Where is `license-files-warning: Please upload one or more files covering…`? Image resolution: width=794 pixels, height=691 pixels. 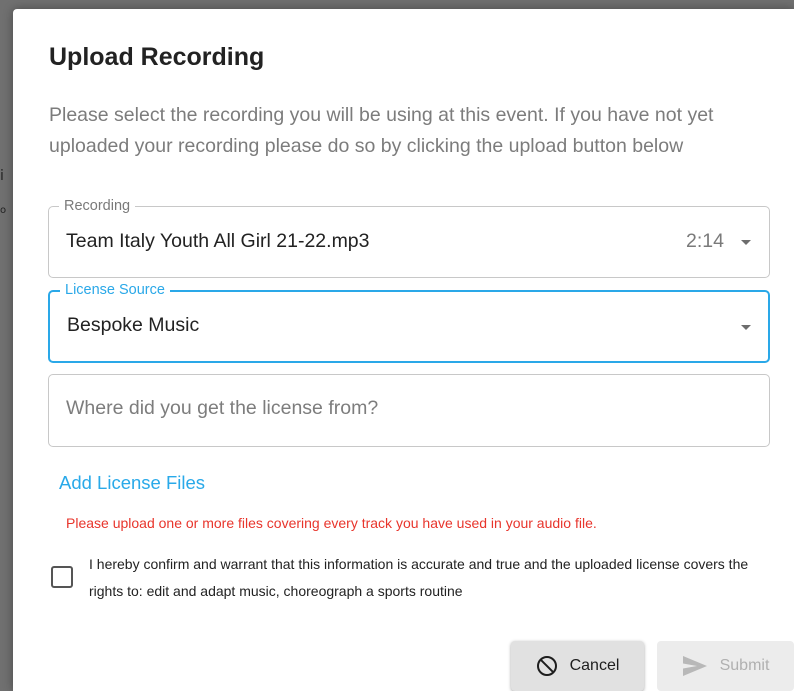 license-files-warning: Please upload one or more files covering… is located at coordinates (331, 523).